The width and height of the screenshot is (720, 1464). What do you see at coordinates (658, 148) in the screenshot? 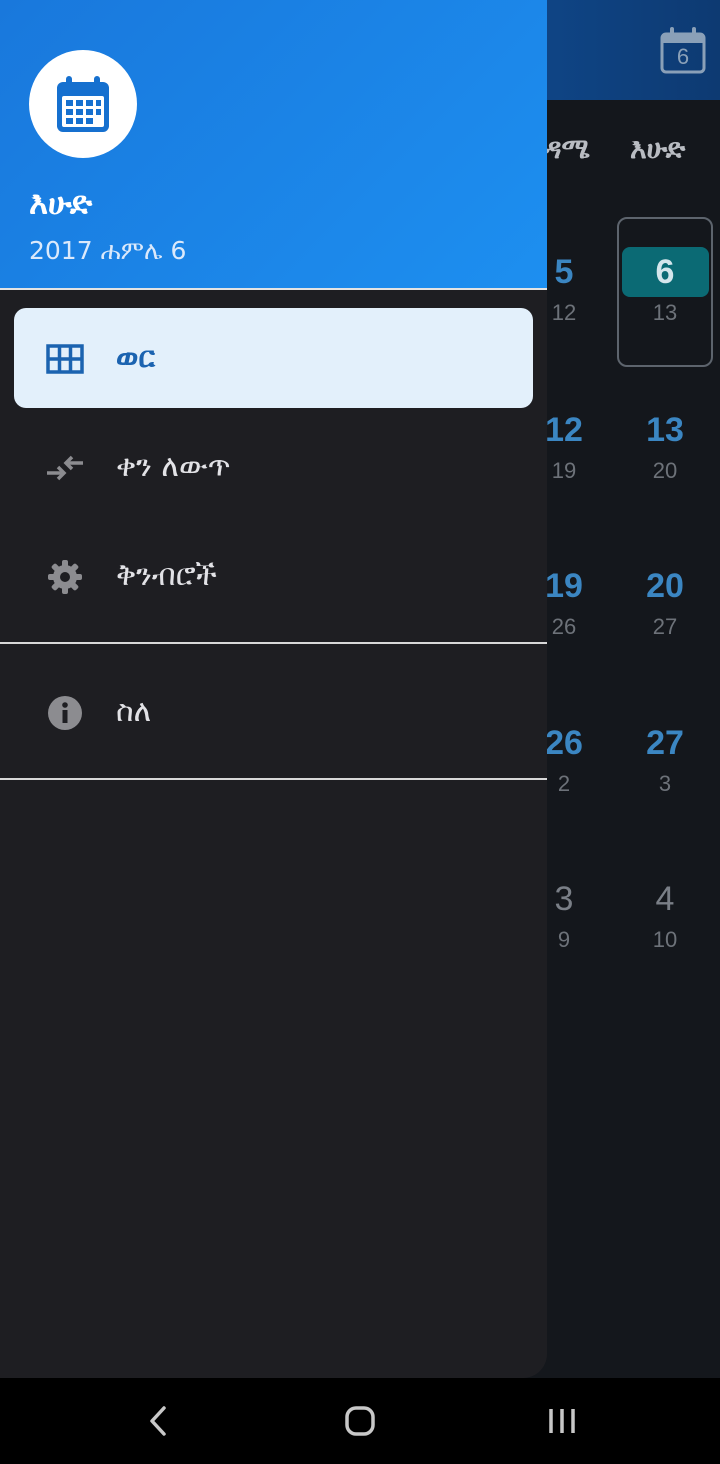
I see `weekday-header: እሁድ` at bounding box center [658, 148].